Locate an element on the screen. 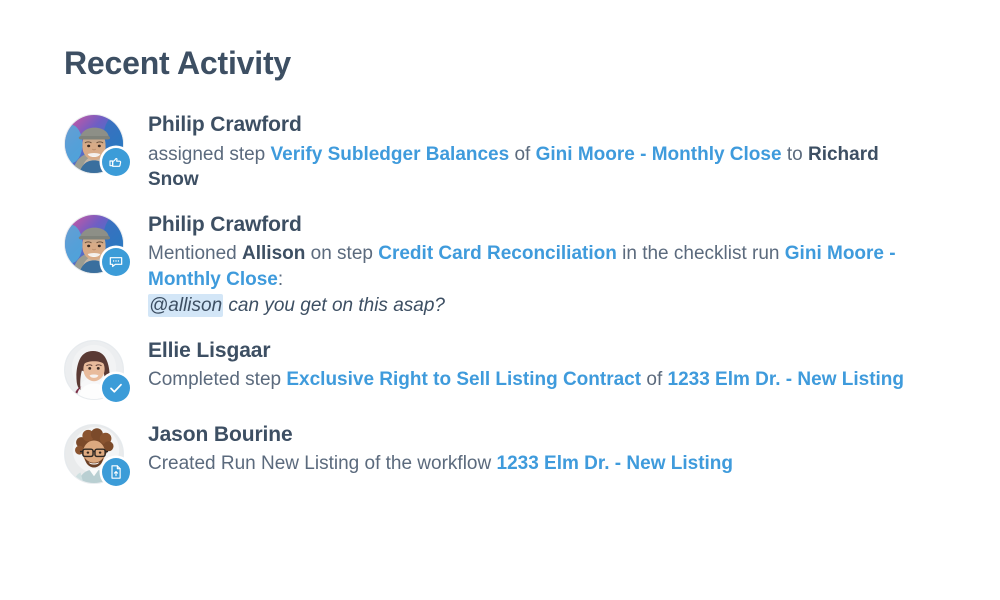 This screenshot has width=1000, height=600. check-icon is located at coordinates (116, 388).